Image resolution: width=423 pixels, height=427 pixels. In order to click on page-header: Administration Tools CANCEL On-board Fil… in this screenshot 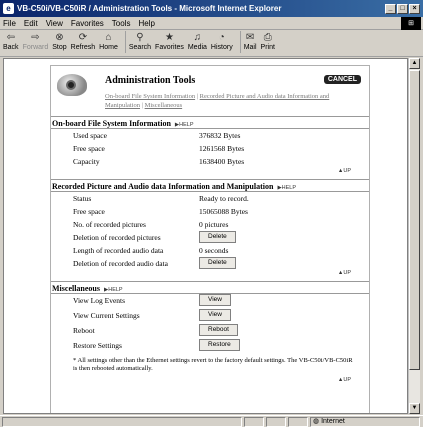, I will do `click(210, 90)`.